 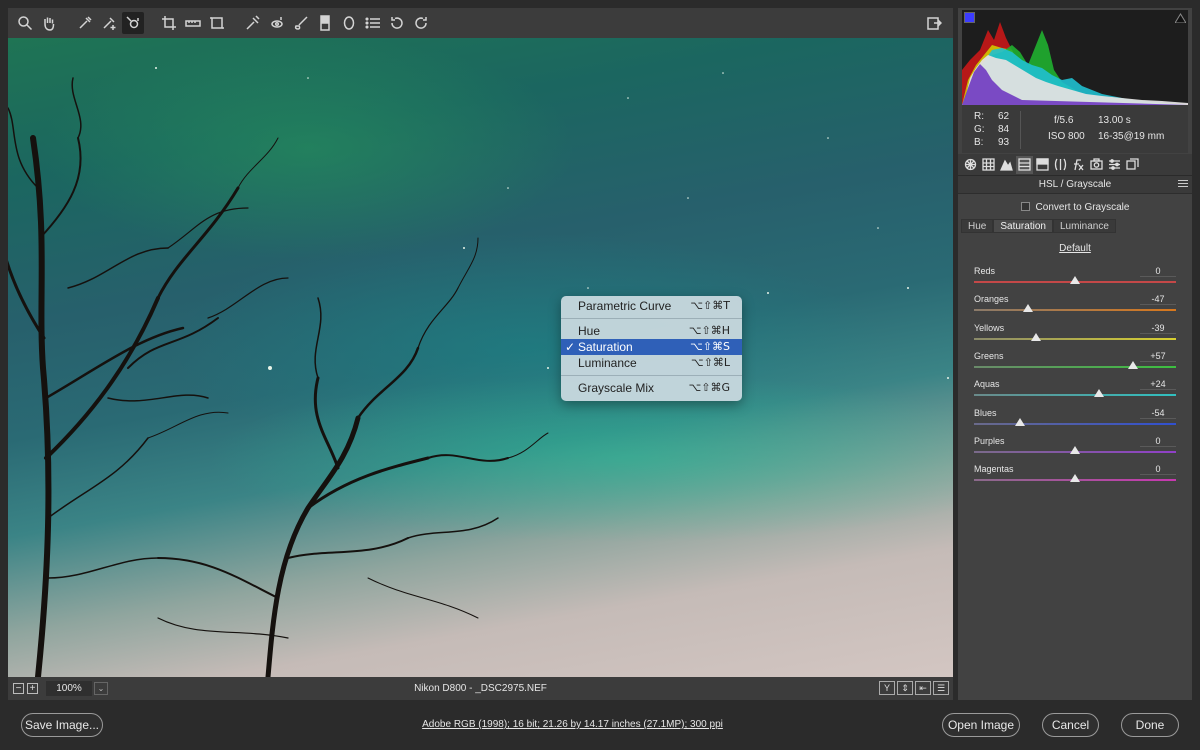 I want to click on menu-item-grayscale-mix: Grayscale Mix ⌥⇧⌘G, so click(x=651, y=388).